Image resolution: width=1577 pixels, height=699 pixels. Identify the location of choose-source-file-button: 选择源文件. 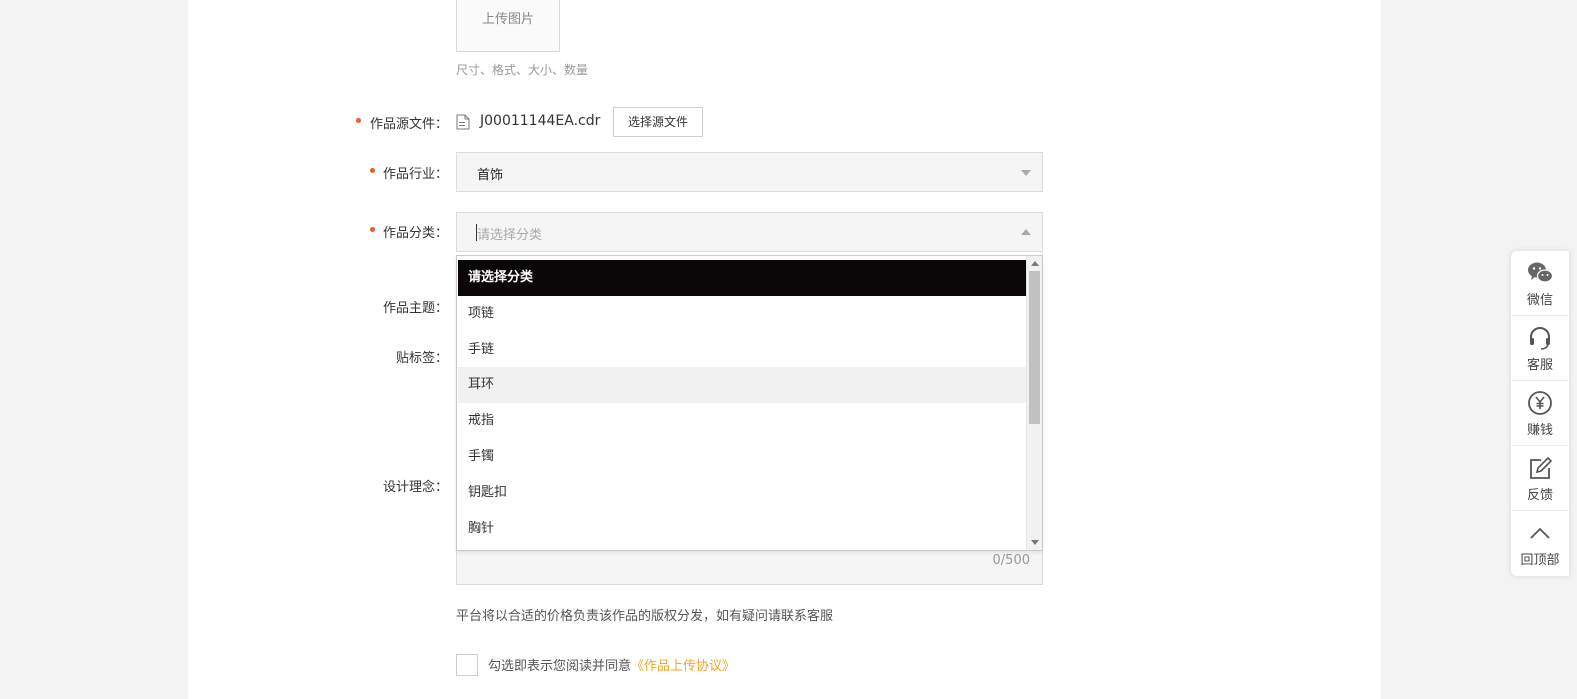
(658, 122).